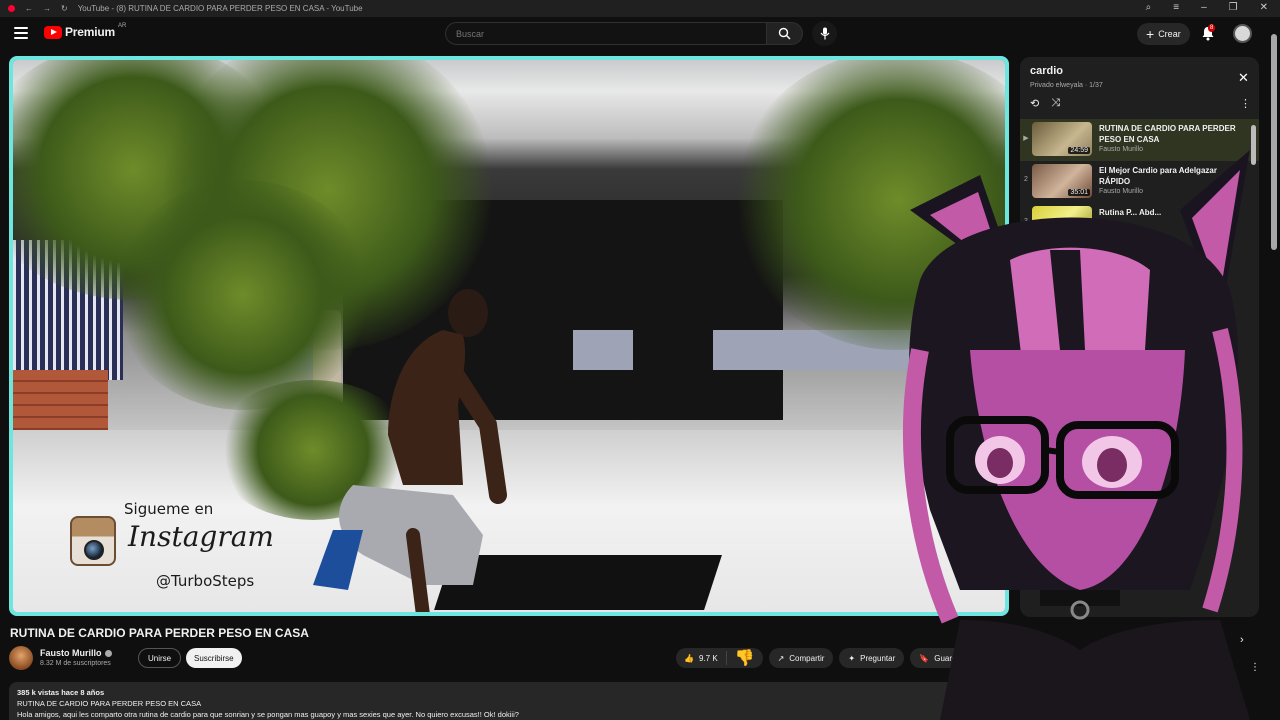 This screenshot has height=720, width=1280. What do you see at coordinates (1066, 85) in the screenshot?
I see `playlist-subtitle: Privado elweyala · 1/37` at bounding box center [1066, 85].